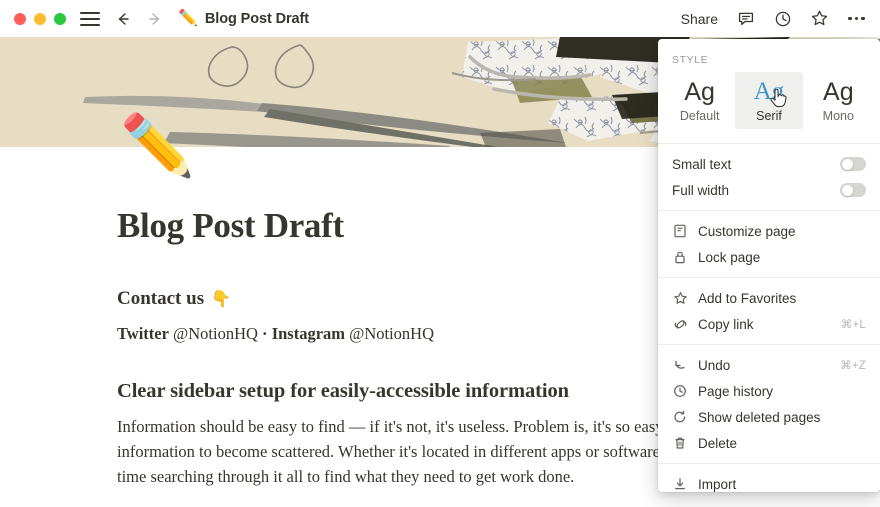  Describe the element at coordinates (729, 257) in the screenshot. I see `menu-label: Lock page` at that location.